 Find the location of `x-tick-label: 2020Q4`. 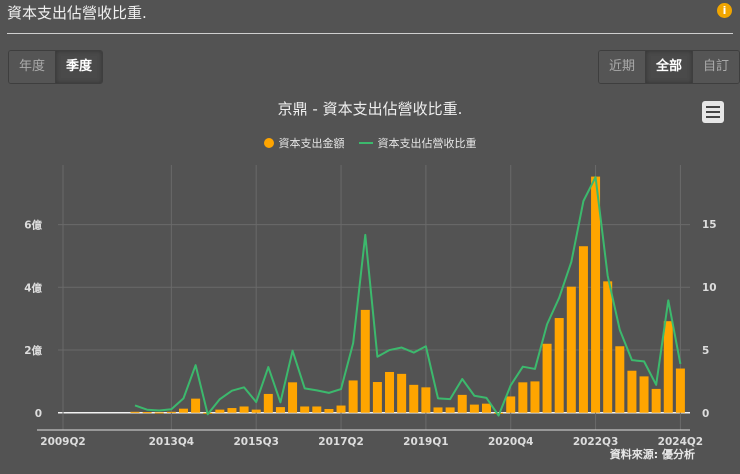

x-tick-label: 2020Q4 is located at coordinates (510, 442).